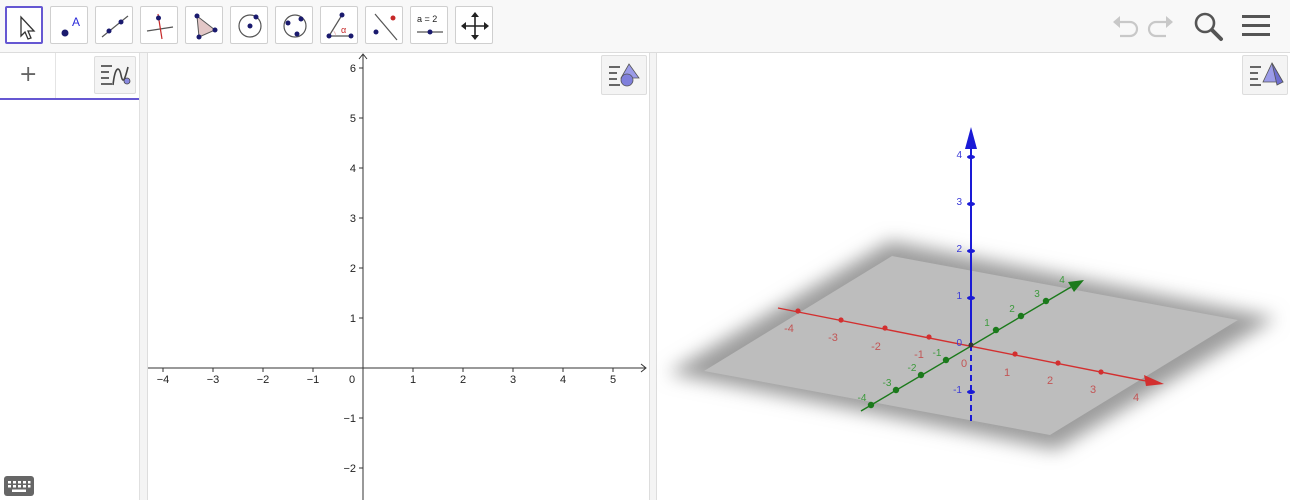 Image resolution: width=1290 pixels, height=500 pixels. I want to click on y-tick-label: 3, so click(353, 219).